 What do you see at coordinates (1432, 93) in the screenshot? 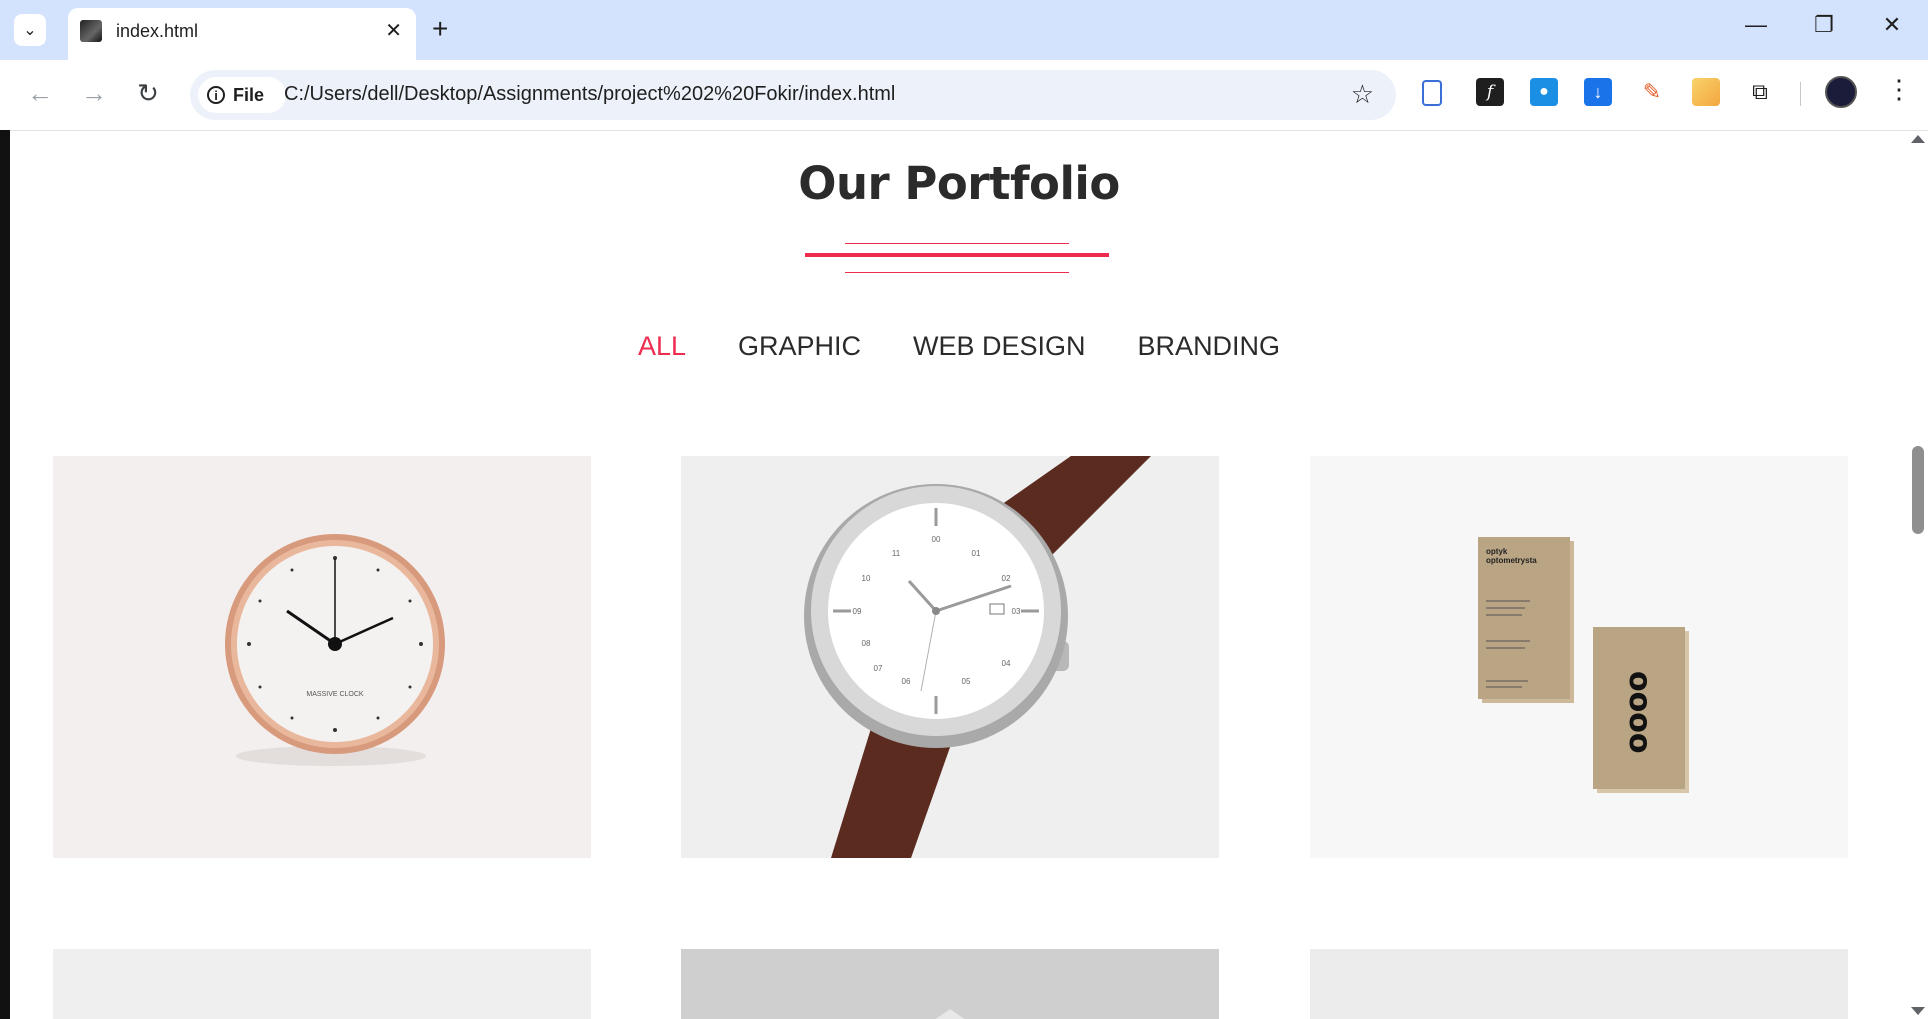
I see `extension-clipboard-icon` at bounding box center [1432, 93].